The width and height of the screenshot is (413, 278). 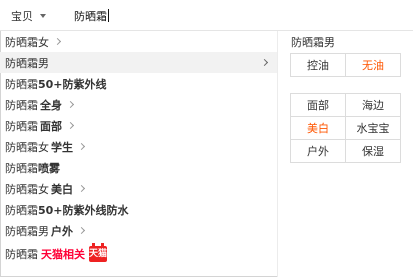 I want to click on suggestion-item: 防晒霜 面部, so click(x=138, y=125).